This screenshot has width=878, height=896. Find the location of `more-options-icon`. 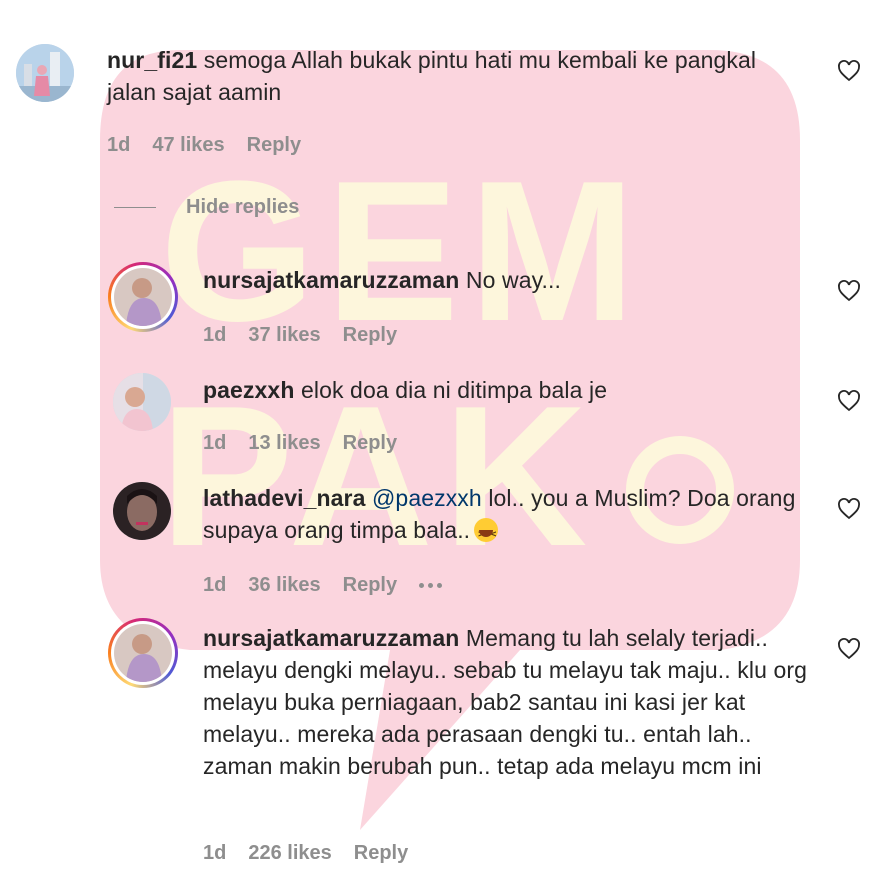

more-options-icon is located at coordinates (431, 585).